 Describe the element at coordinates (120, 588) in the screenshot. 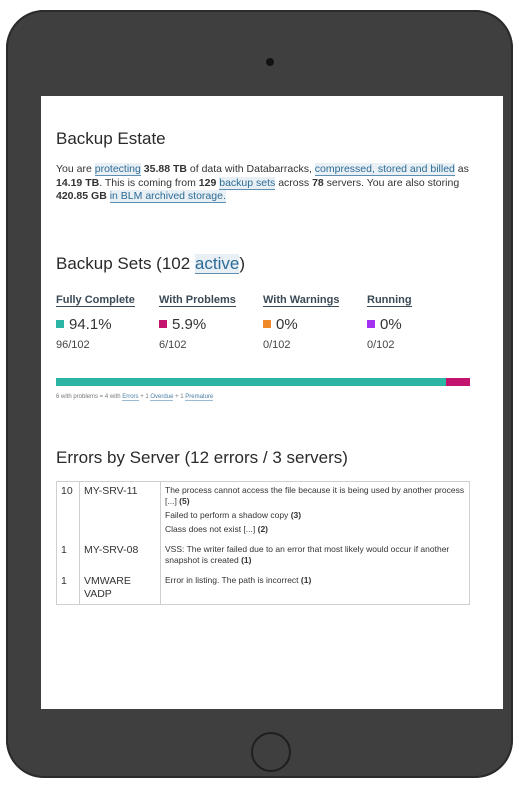

I see `server-name: VMWARE VADP` at that location.